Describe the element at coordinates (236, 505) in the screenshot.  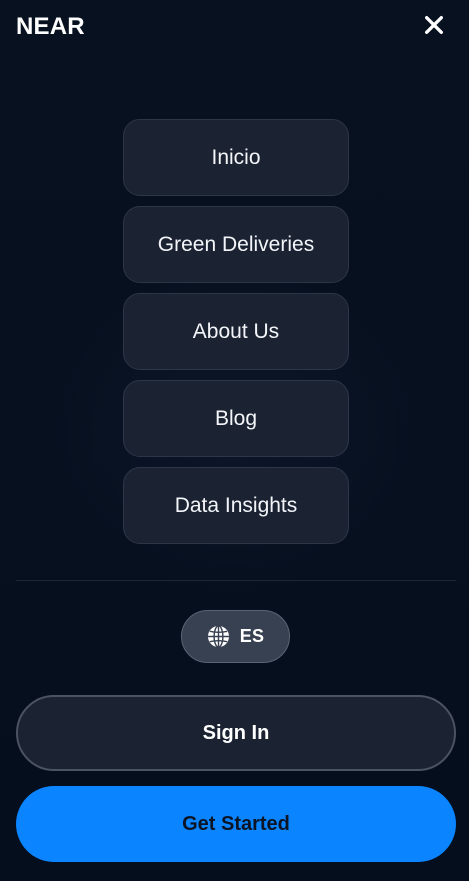
I see `nav-item-data-insights: Data Insights` at that location.